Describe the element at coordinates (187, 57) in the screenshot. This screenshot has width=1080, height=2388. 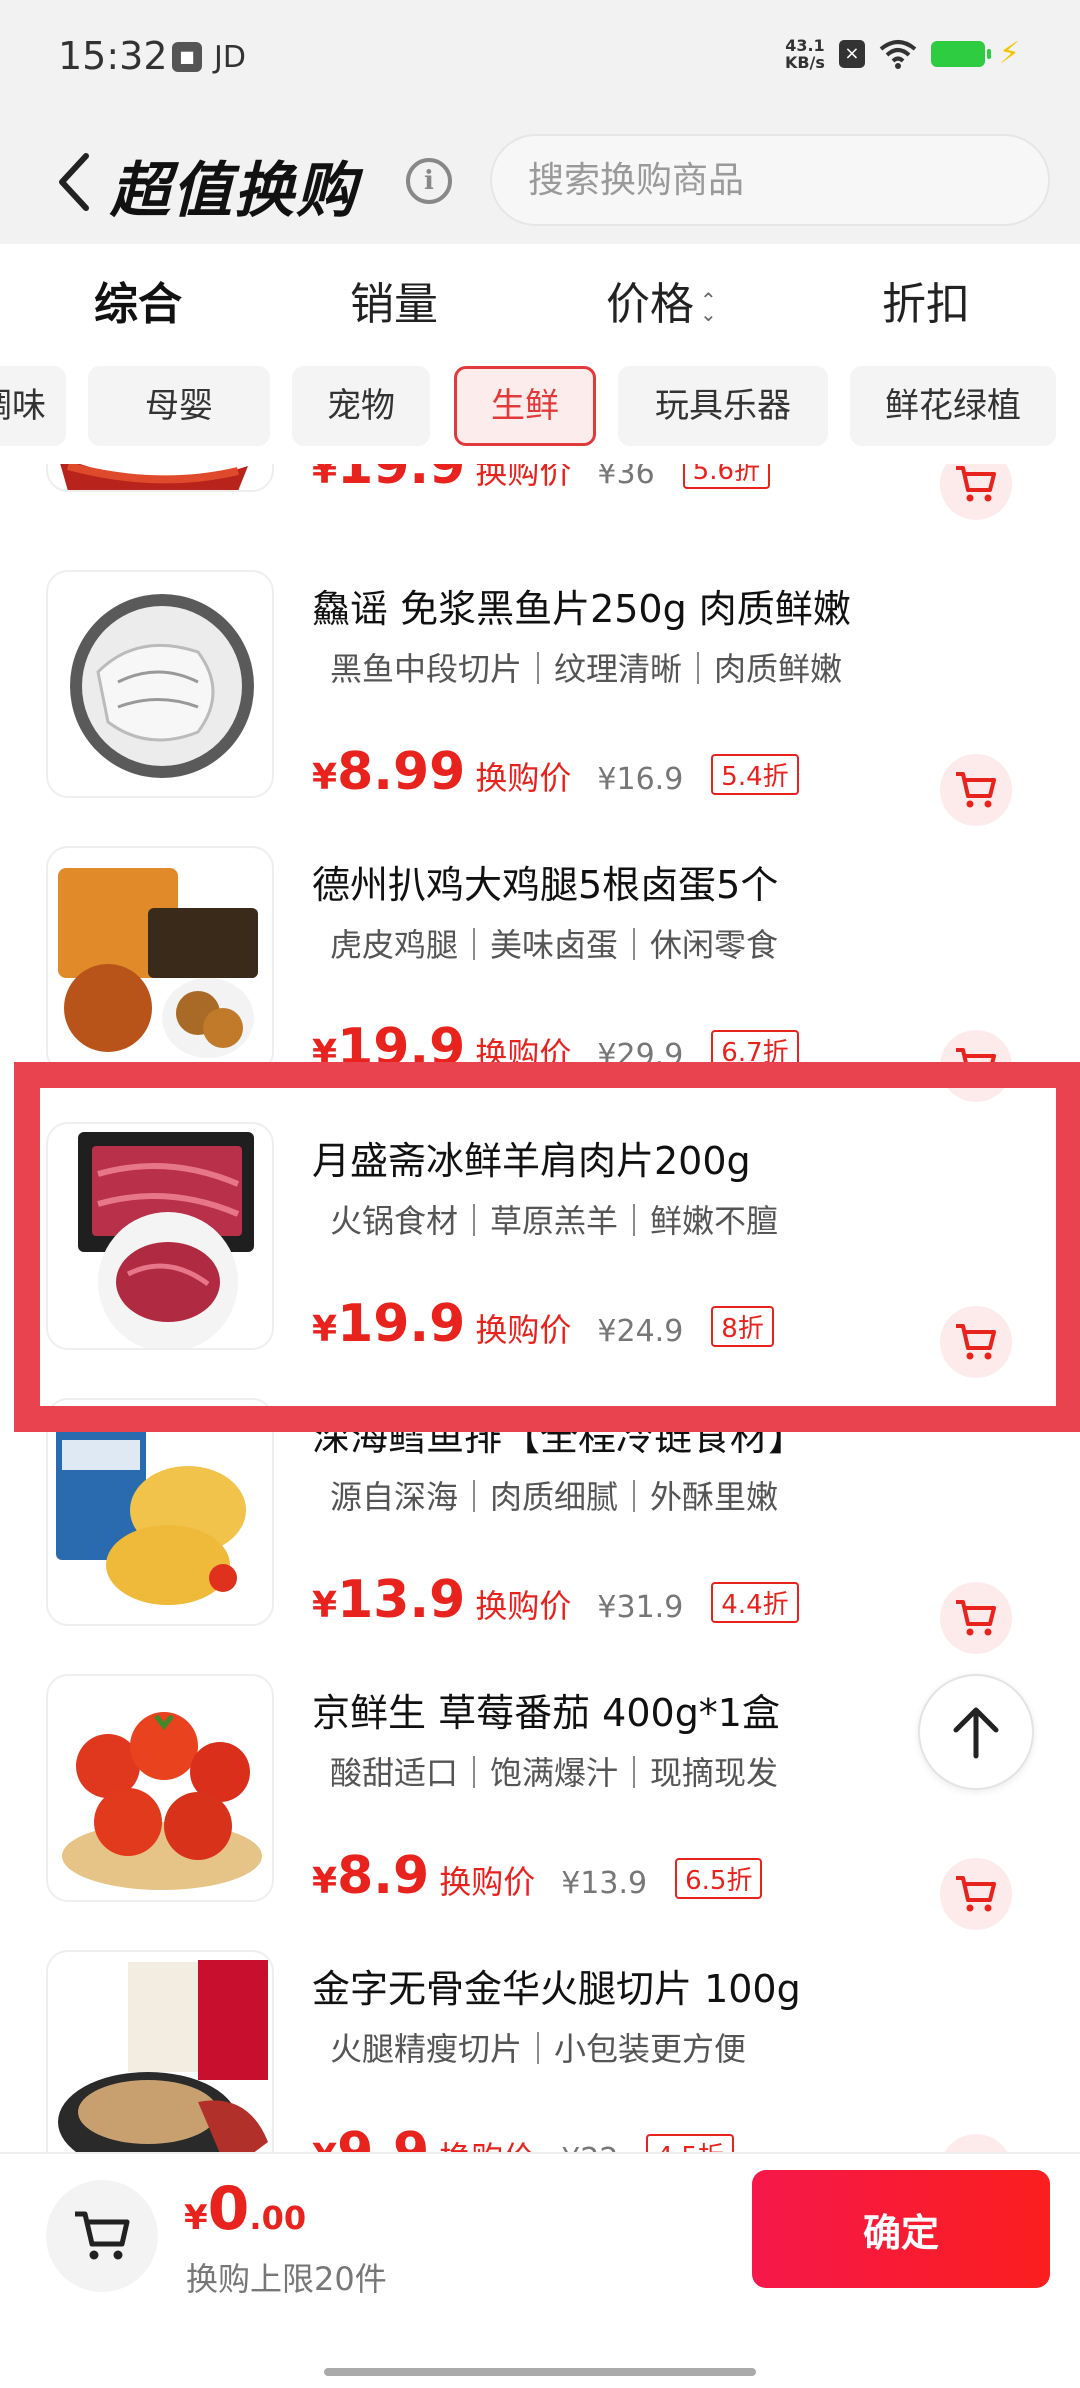
I see `app-notification-icon: ■` at that location.